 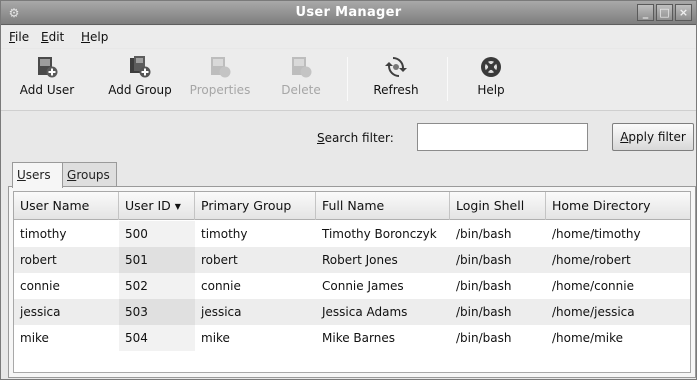 I want to click on cell-user-id: 500, so click(x=157, y=234).